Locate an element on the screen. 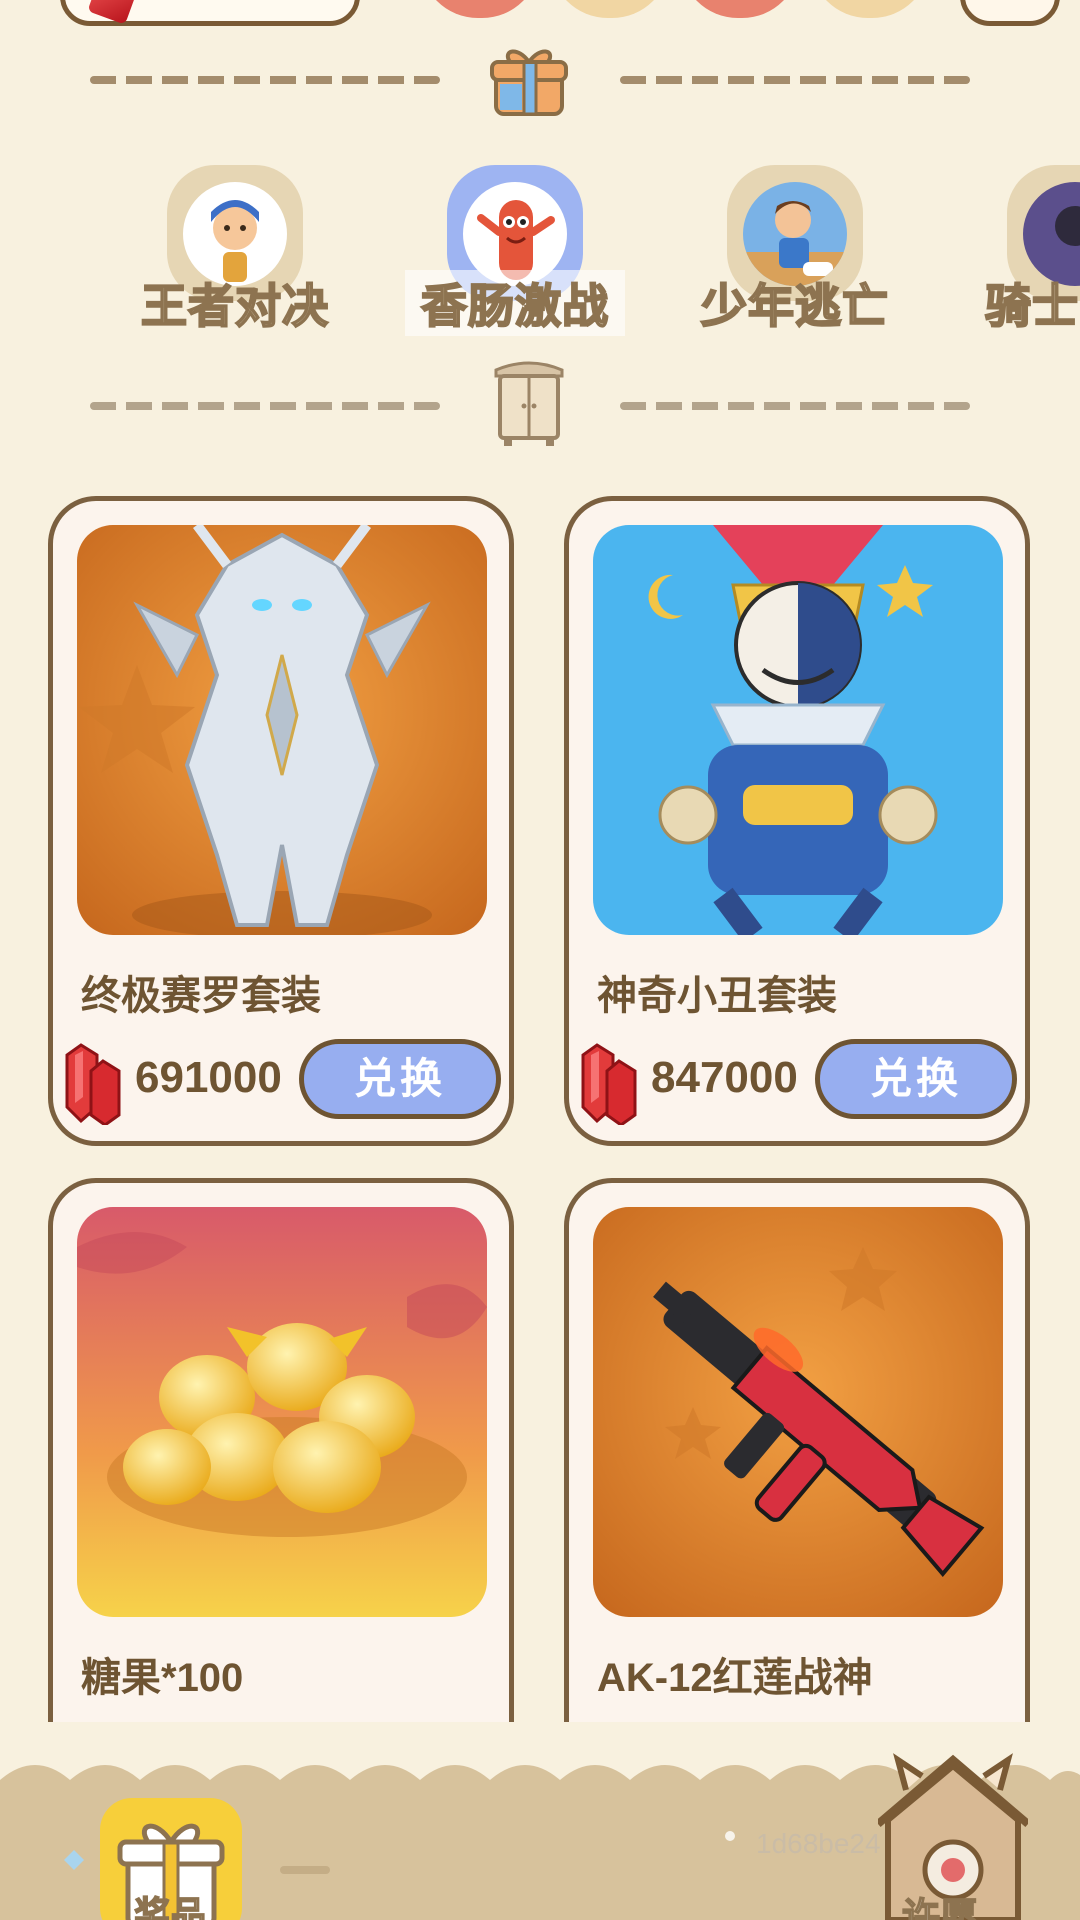 This screenshot has width=1080, height=1920. bottom-nav: 奖品 1d68be24 许愿 is located at coordinates (540, 1820).